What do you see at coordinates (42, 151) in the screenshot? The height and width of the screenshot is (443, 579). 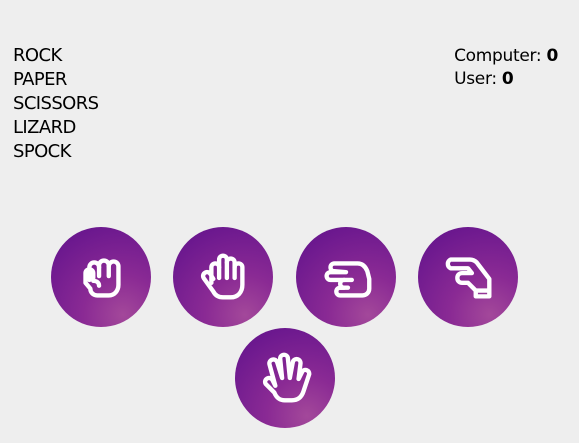 I see `title-line-spock: SPOCK` at bounding box center [42, 151].